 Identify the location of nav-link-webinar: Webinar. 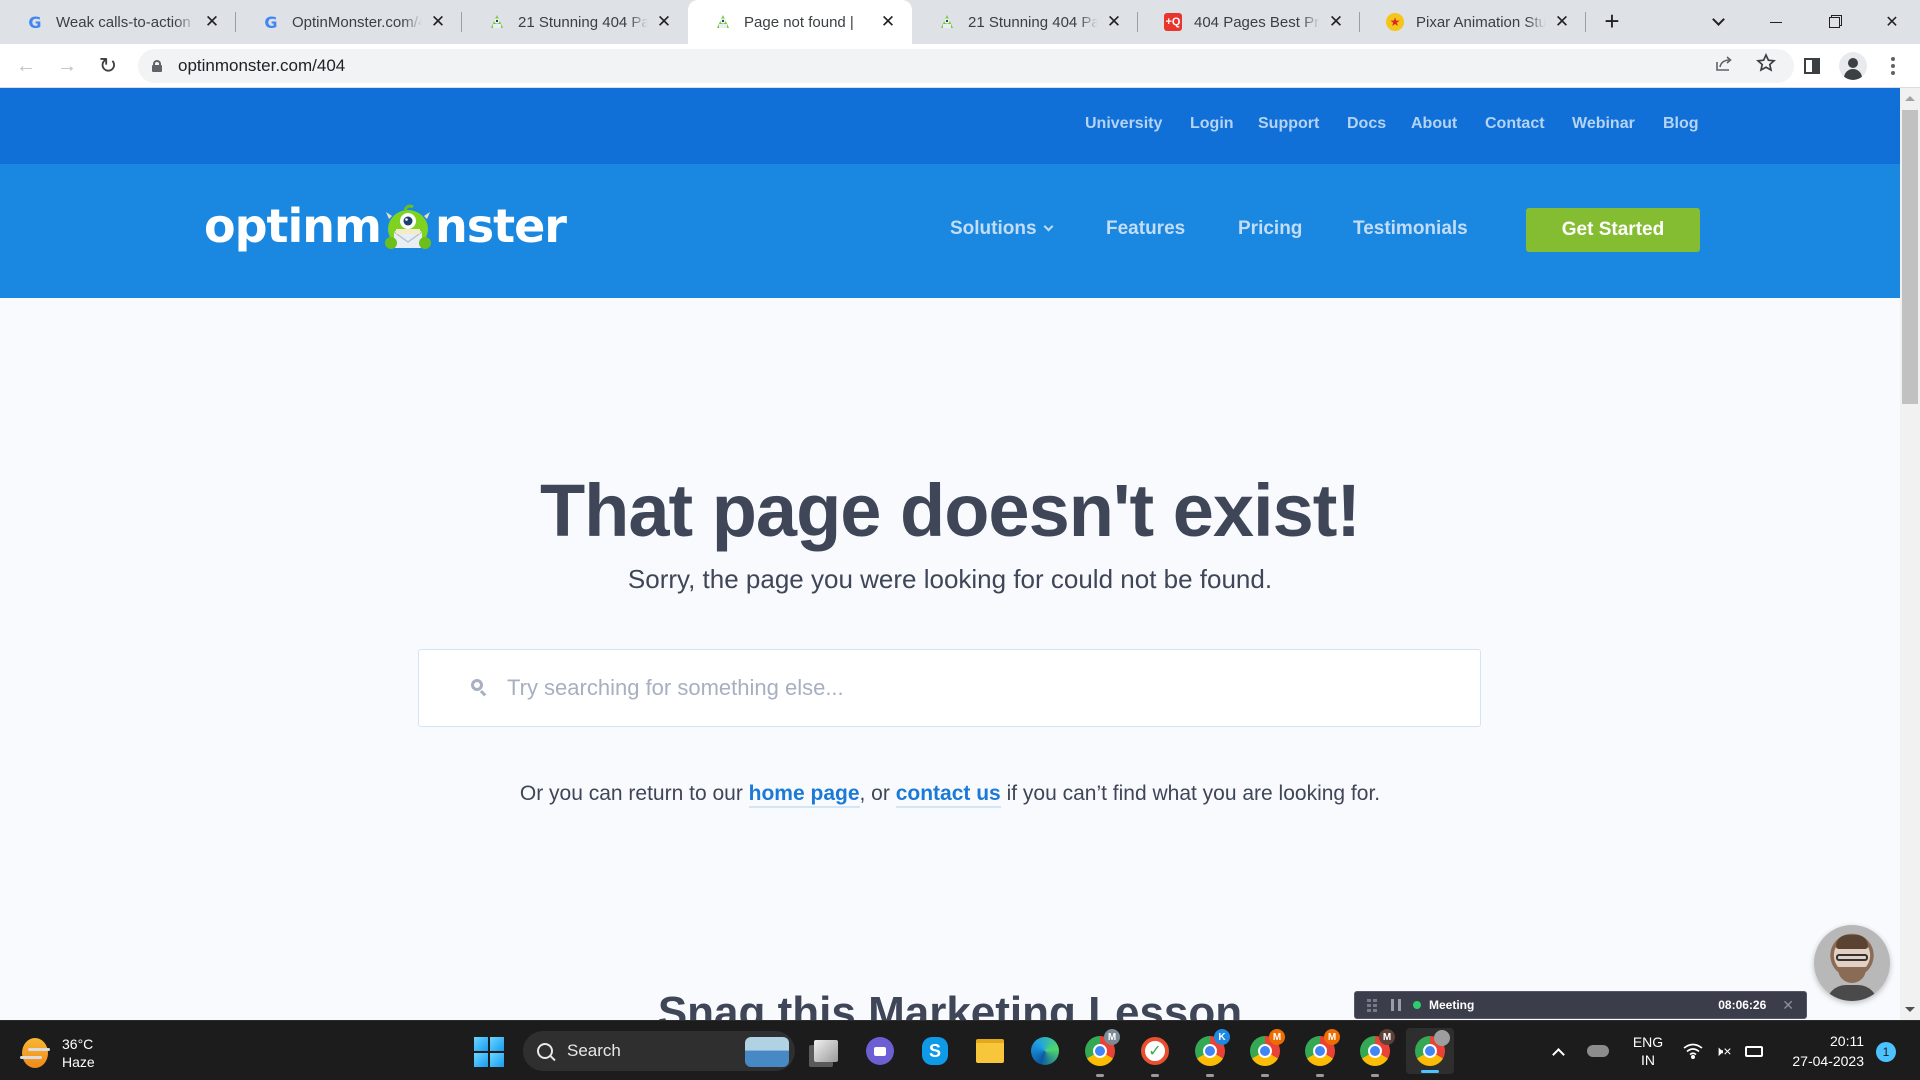
(1603, 124).